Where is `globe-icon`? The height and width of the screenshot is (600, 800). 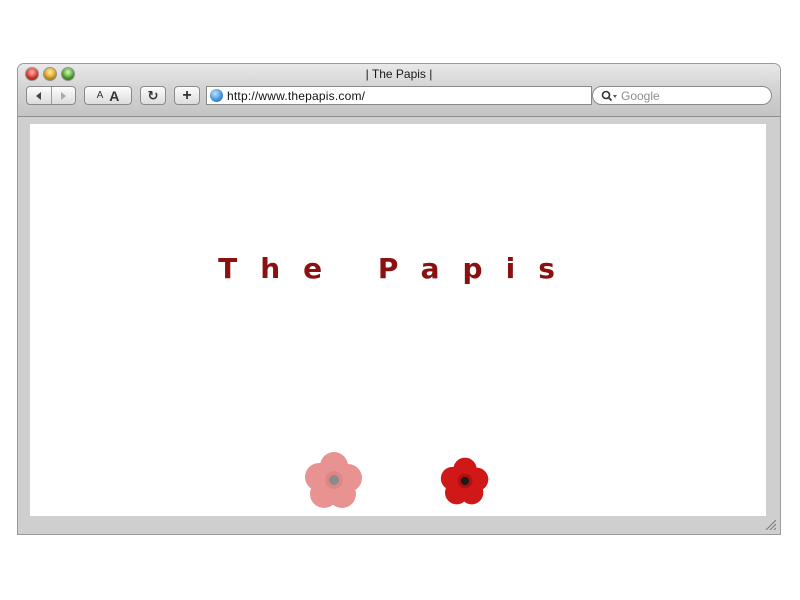
globe-icon is located at coordinates (216, 95).